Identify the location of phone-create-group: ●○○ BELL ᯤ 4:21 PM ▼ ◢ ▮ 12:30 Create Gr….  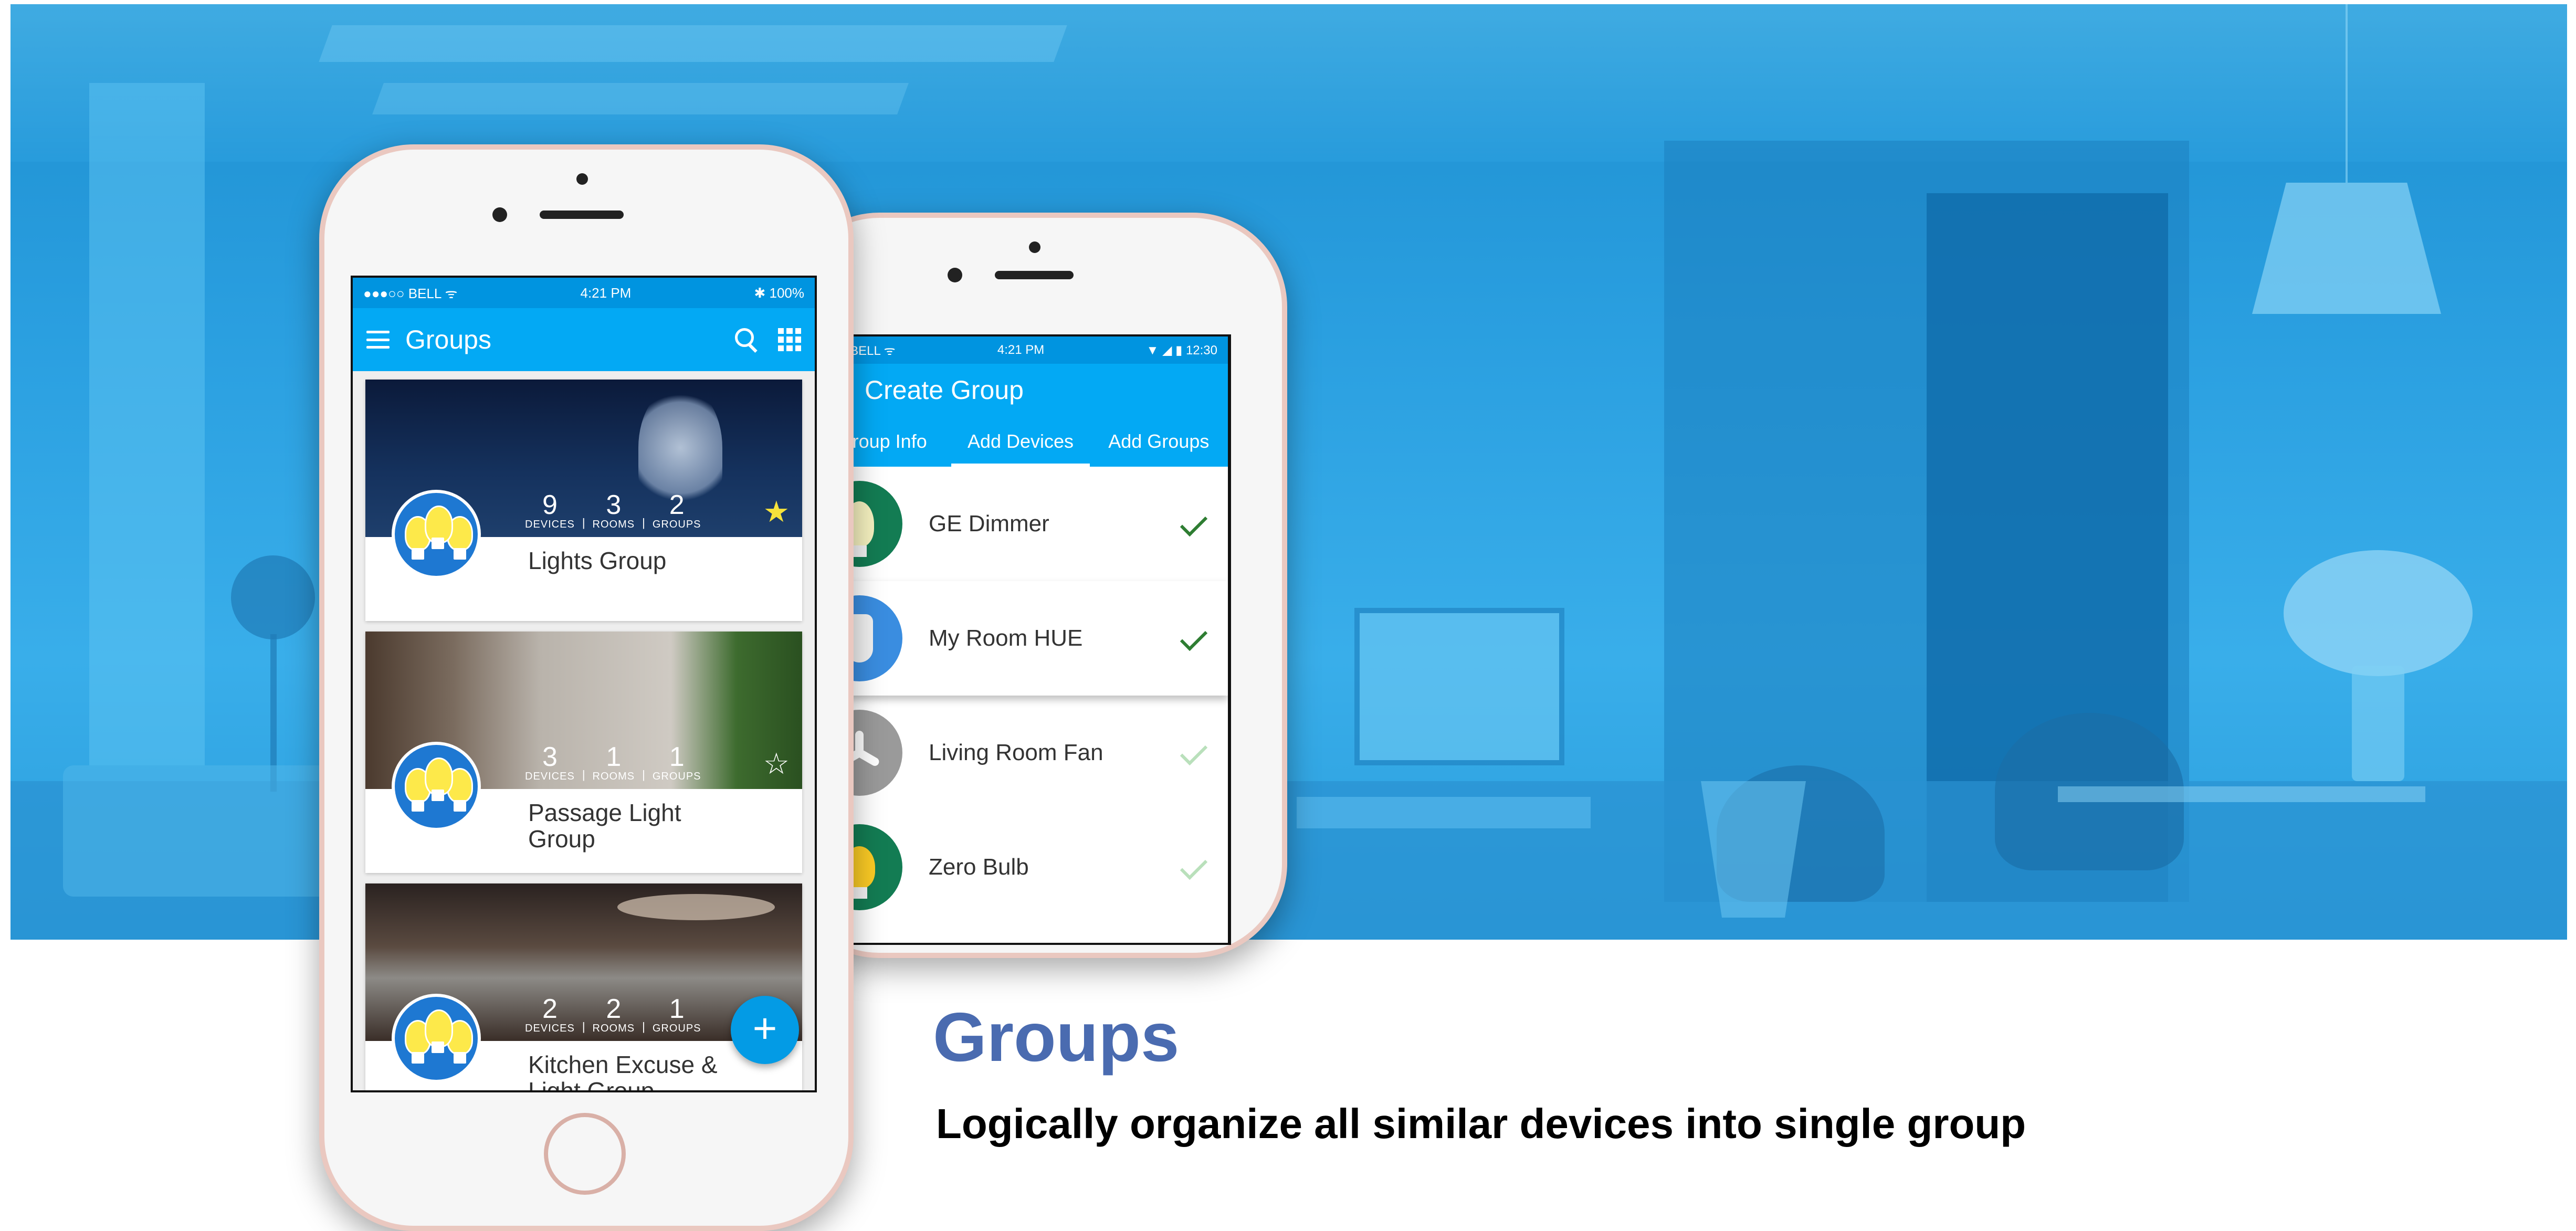
(1036, 585).